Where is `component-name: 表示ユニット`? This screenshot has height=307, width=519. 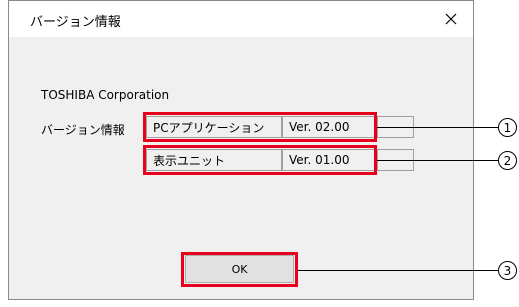 component-name: 表示ユニット is located at coordinates (214, 160).